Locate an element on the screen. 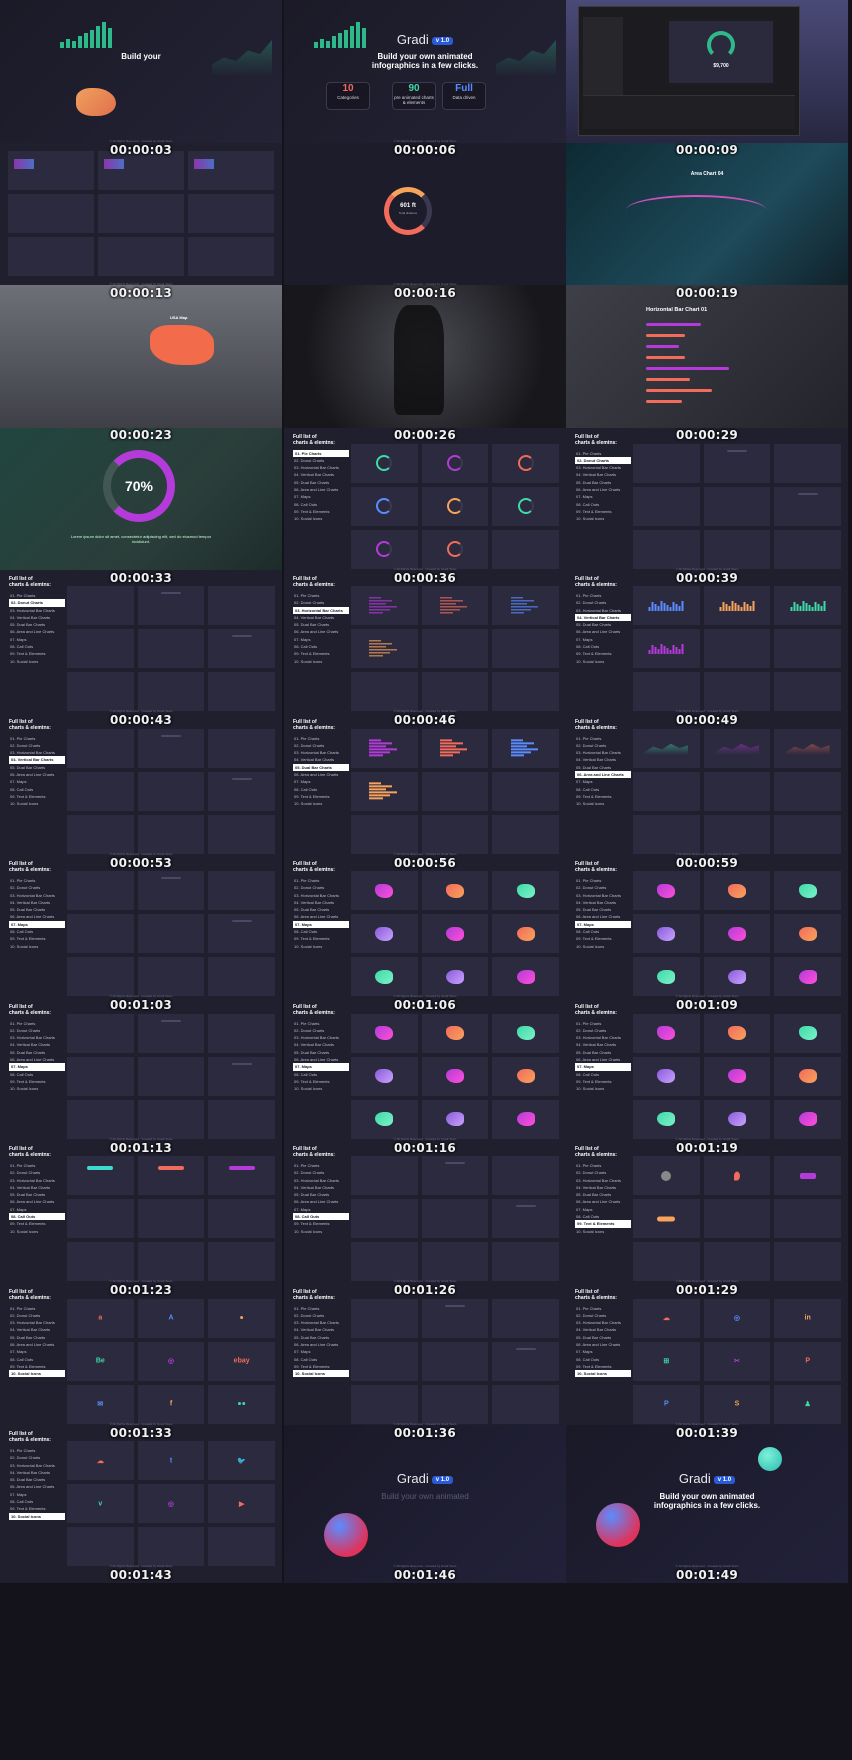 The width and height of the screenshot is (852, 1760). preview-tile: ⊞ is located at coordinates (666, 1361).